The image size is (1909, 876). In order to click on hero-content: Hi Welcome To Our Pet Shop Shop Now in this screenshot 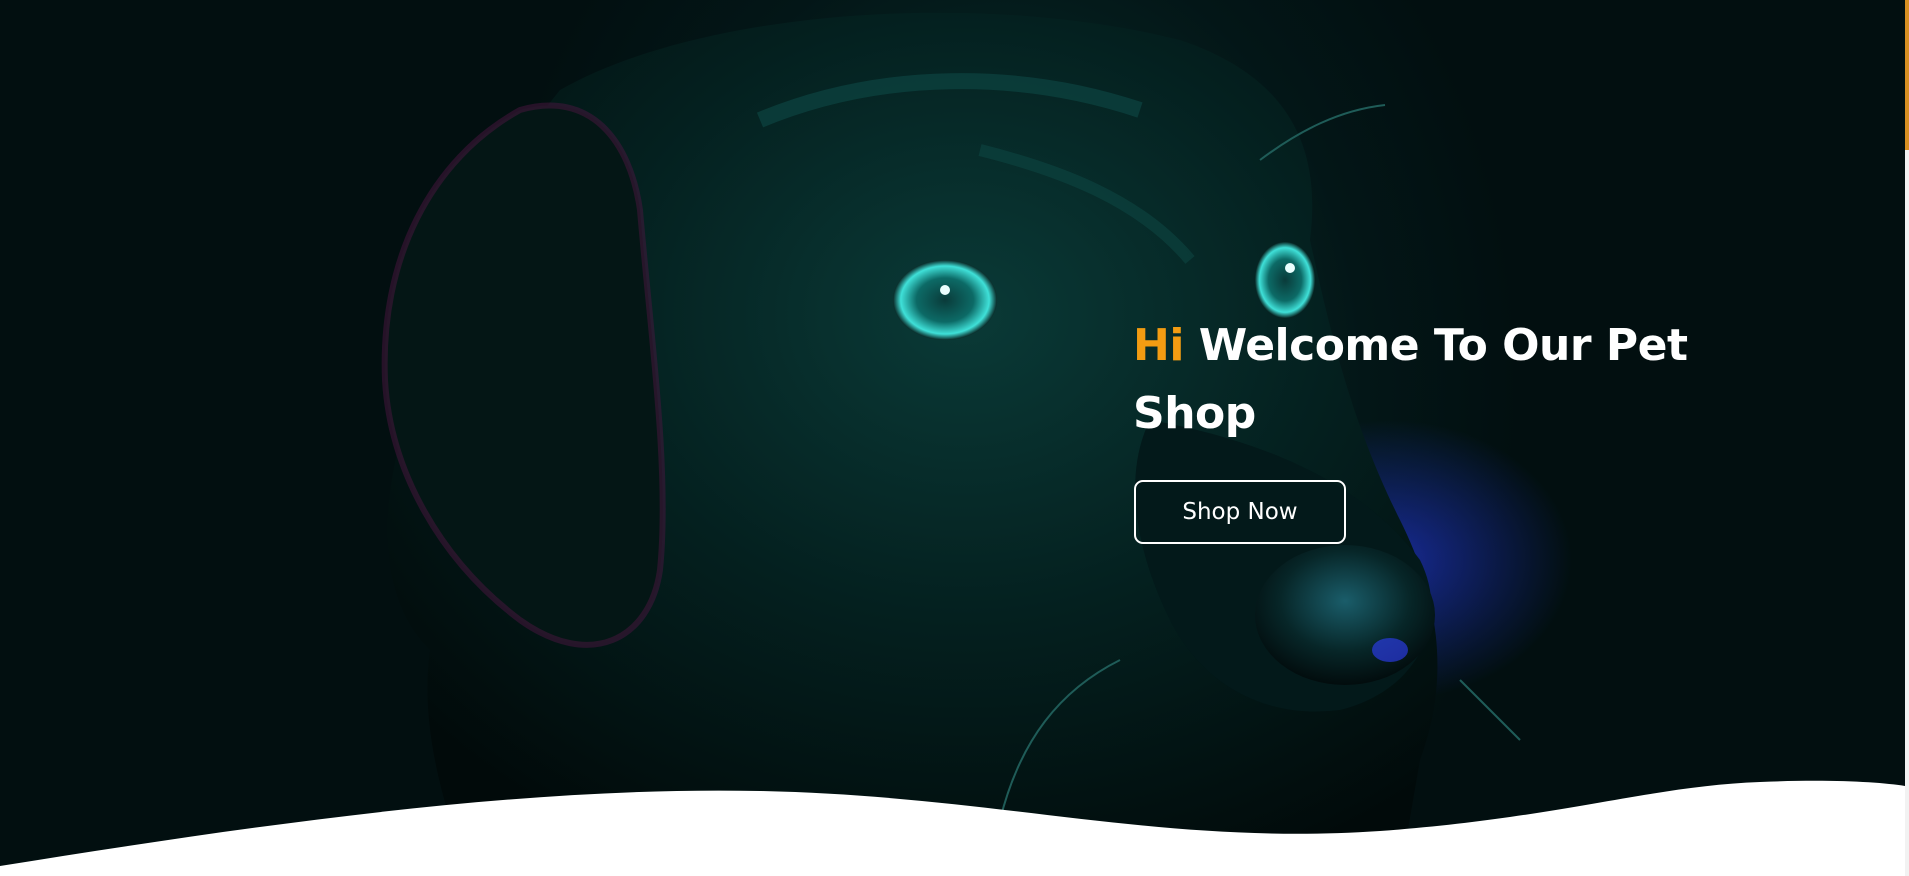, I will do `click(1413, 428)`.